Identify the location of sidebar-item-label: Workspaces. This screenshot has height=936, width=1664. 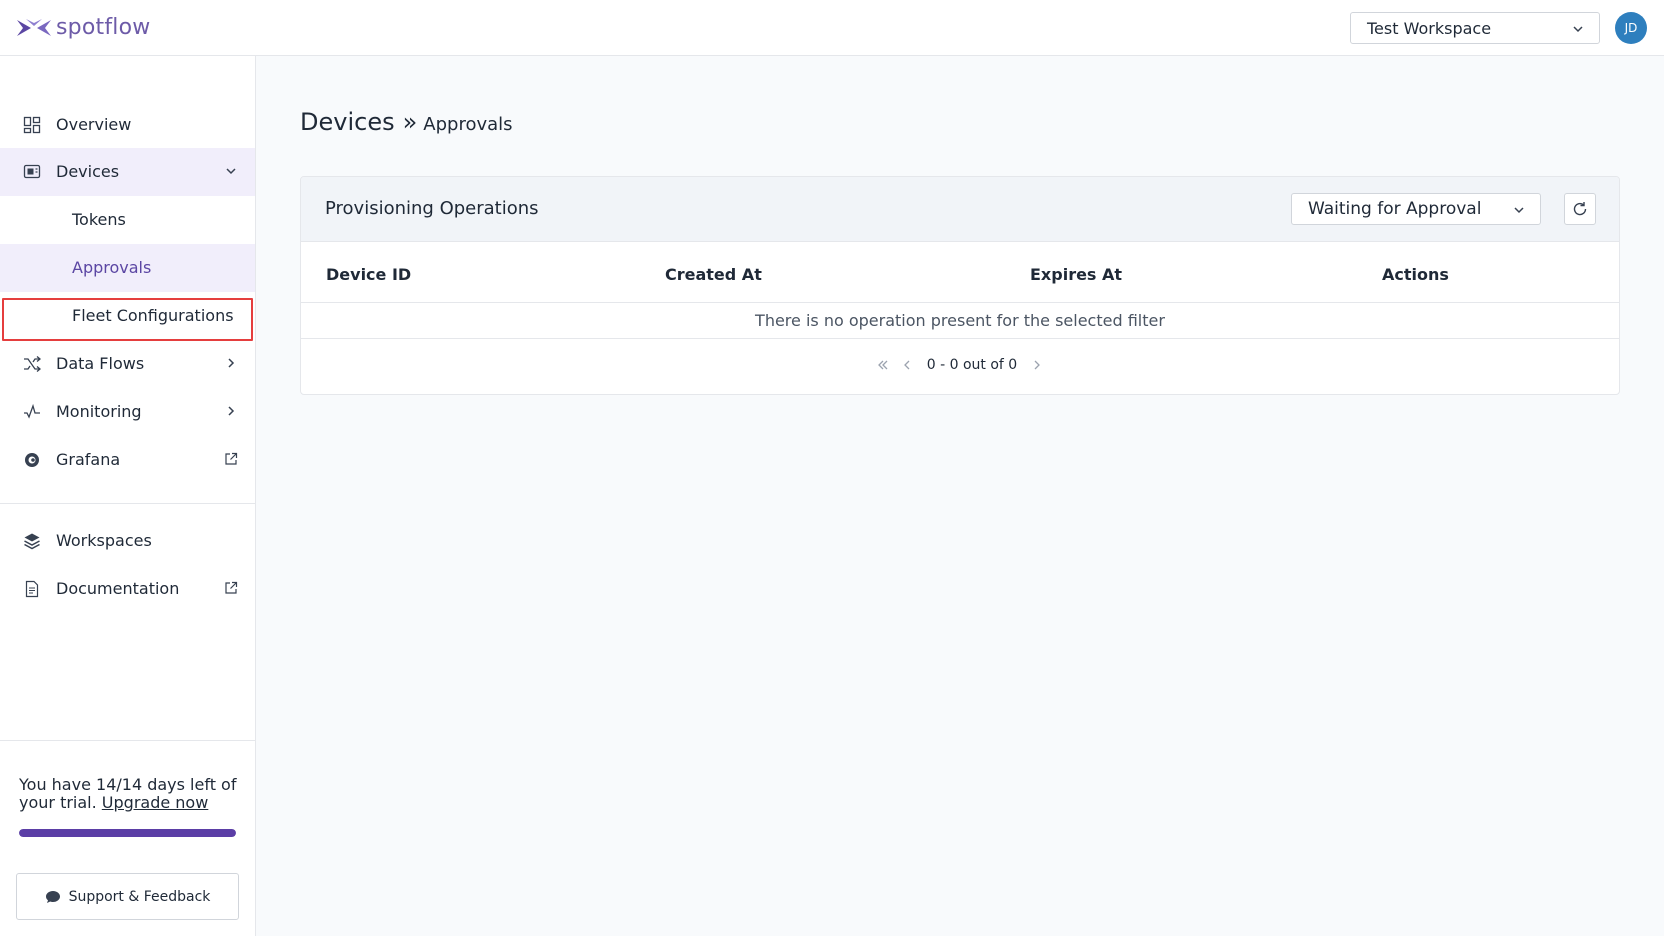
(104, 540).